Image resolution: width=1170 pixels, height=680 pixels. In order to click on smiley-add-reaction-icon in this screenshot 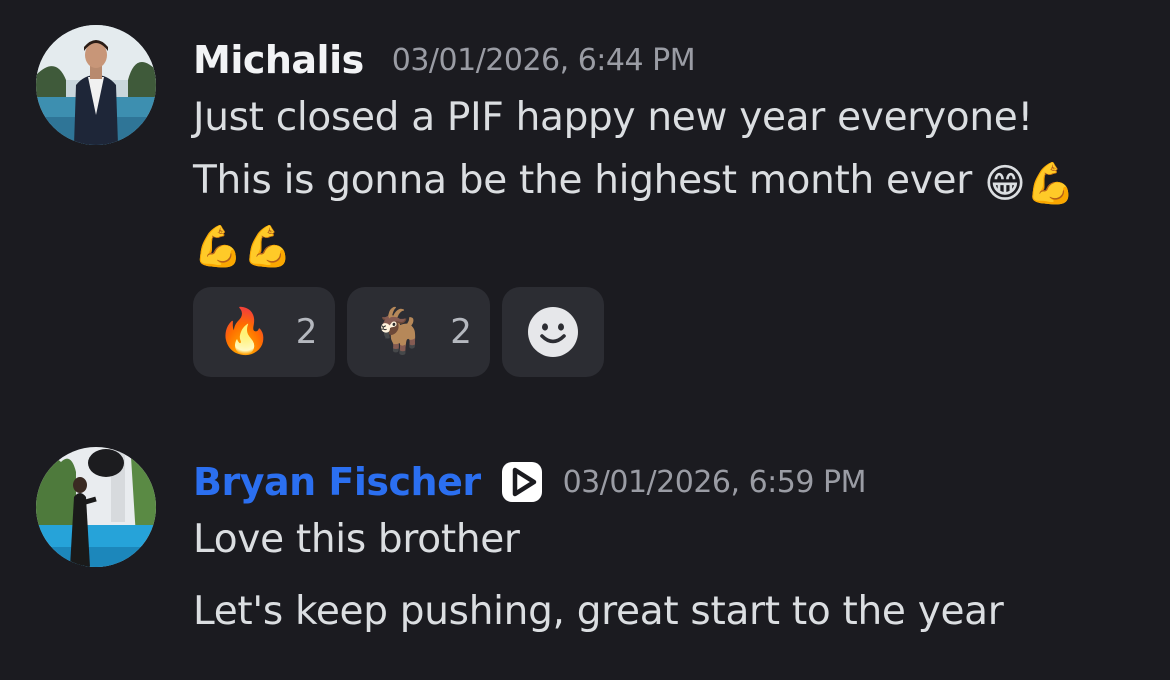, I will do `click(552, 332)`.